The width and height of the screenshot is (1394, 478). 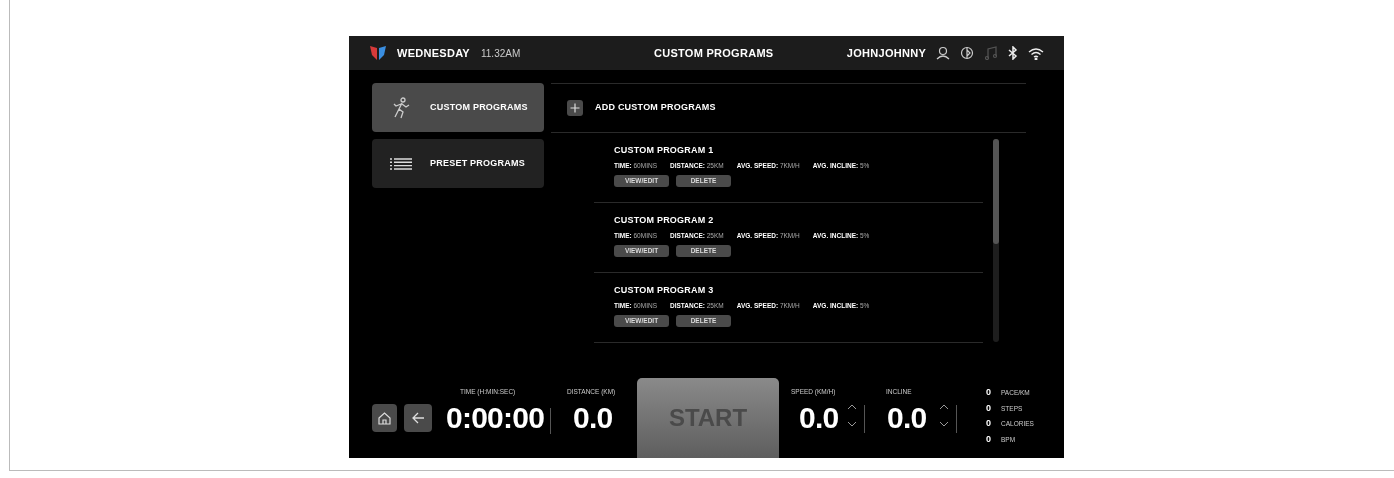 What do you see at coordinates (714, 53) in the screenshot?
I see `screen-title: CUSTOM PROGRAMS` at bounding box center [714, 53].